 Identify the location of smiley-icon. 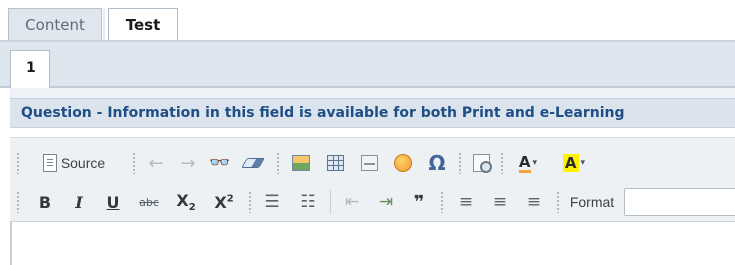
(403, 163).